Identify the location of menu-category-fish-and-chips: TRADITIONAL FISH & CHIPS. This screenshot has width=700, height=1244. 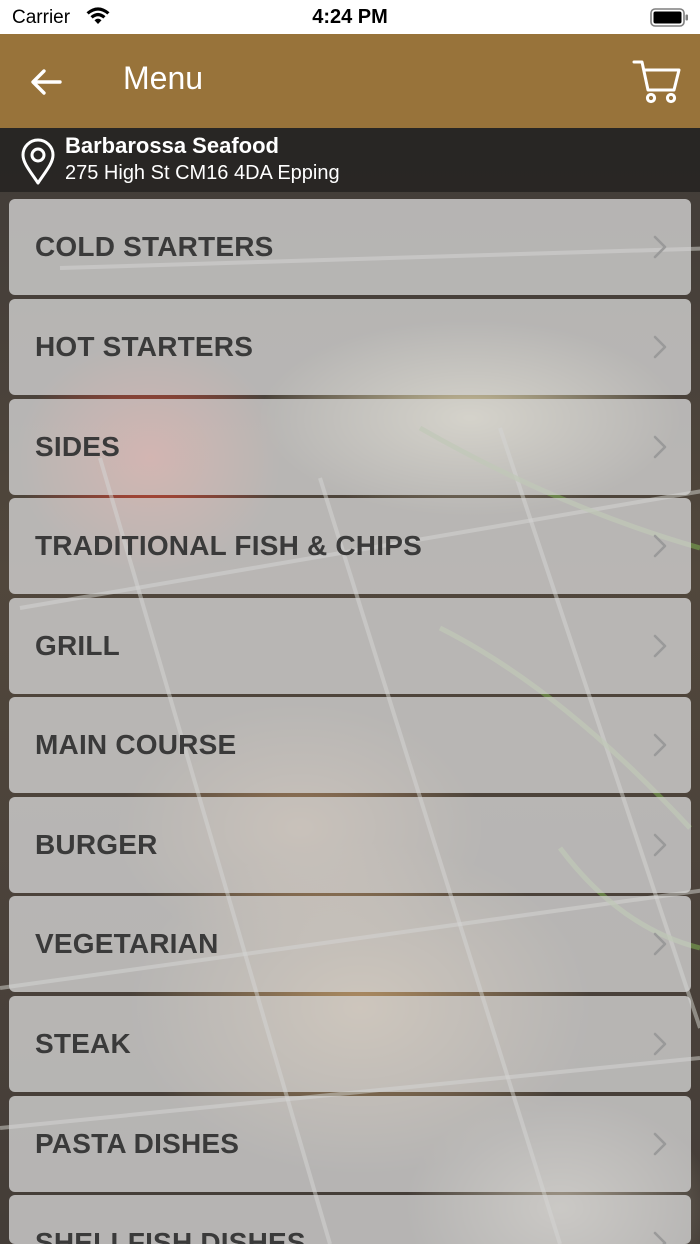
(350, 546).